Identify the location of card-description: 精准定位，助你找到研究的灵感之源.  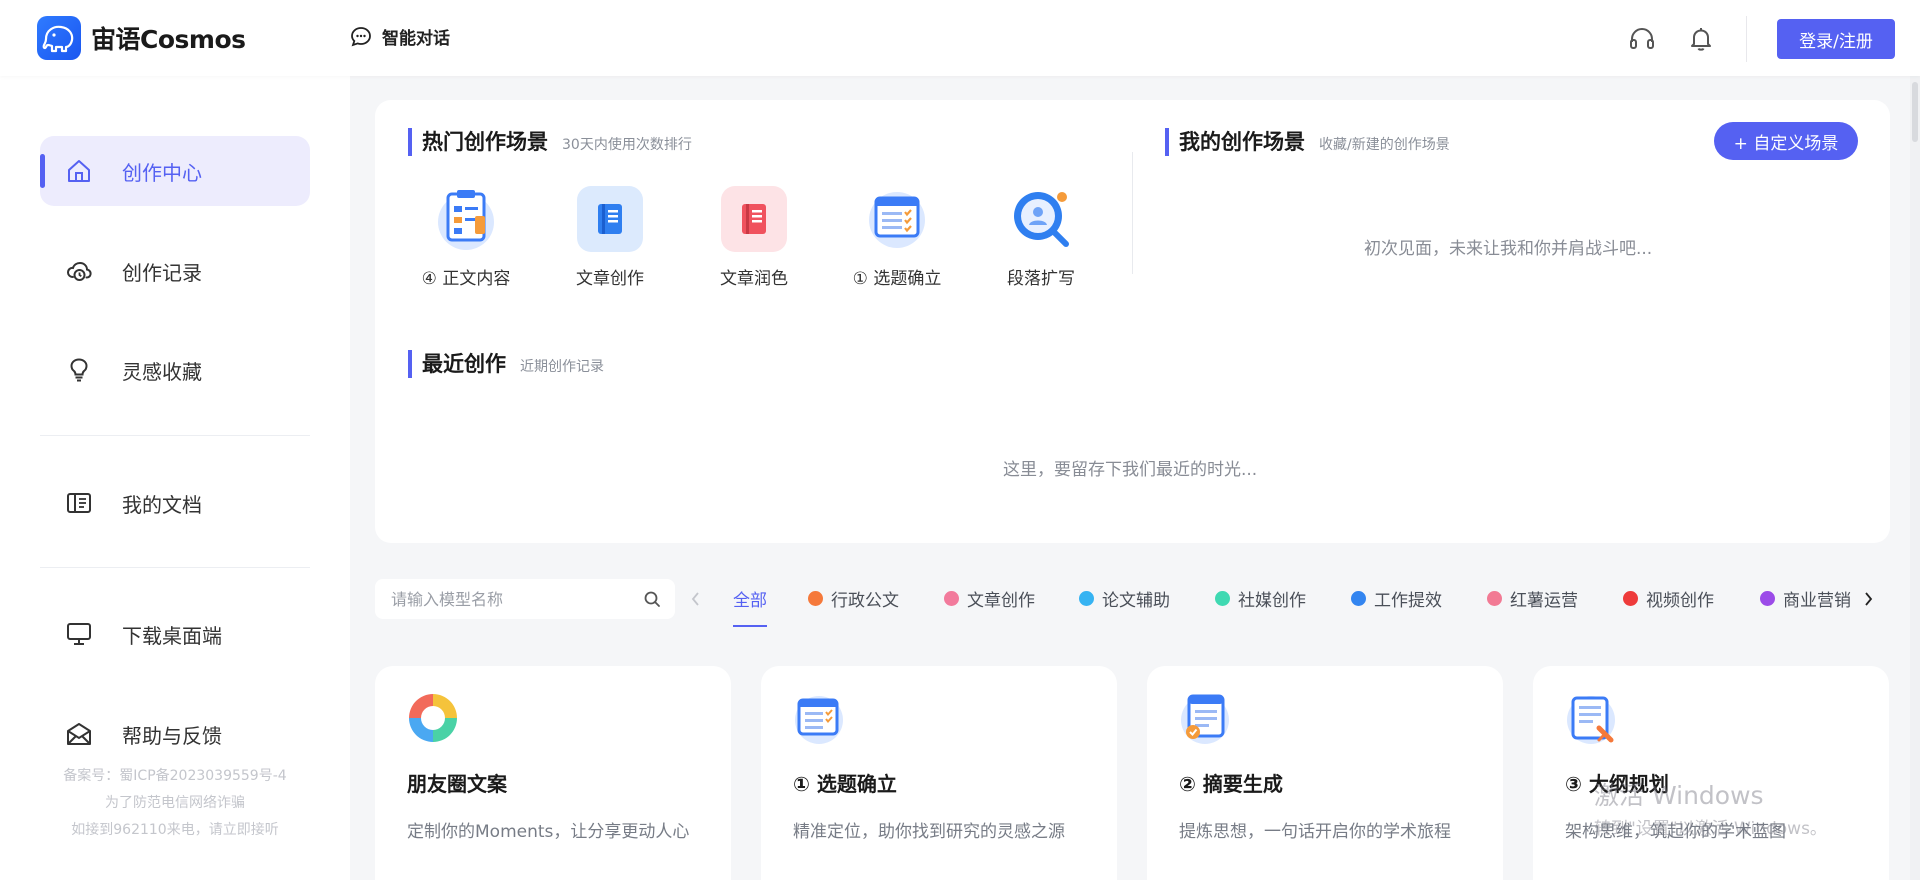
(929, 832).